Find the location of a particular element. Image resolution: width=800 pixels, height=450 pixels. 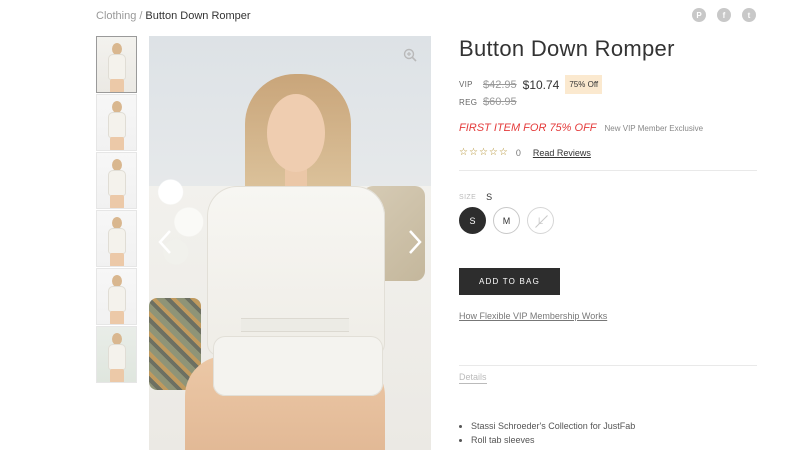

breadcrumb: Clothing / Button Down Romper is located at coordinates (173, 16).